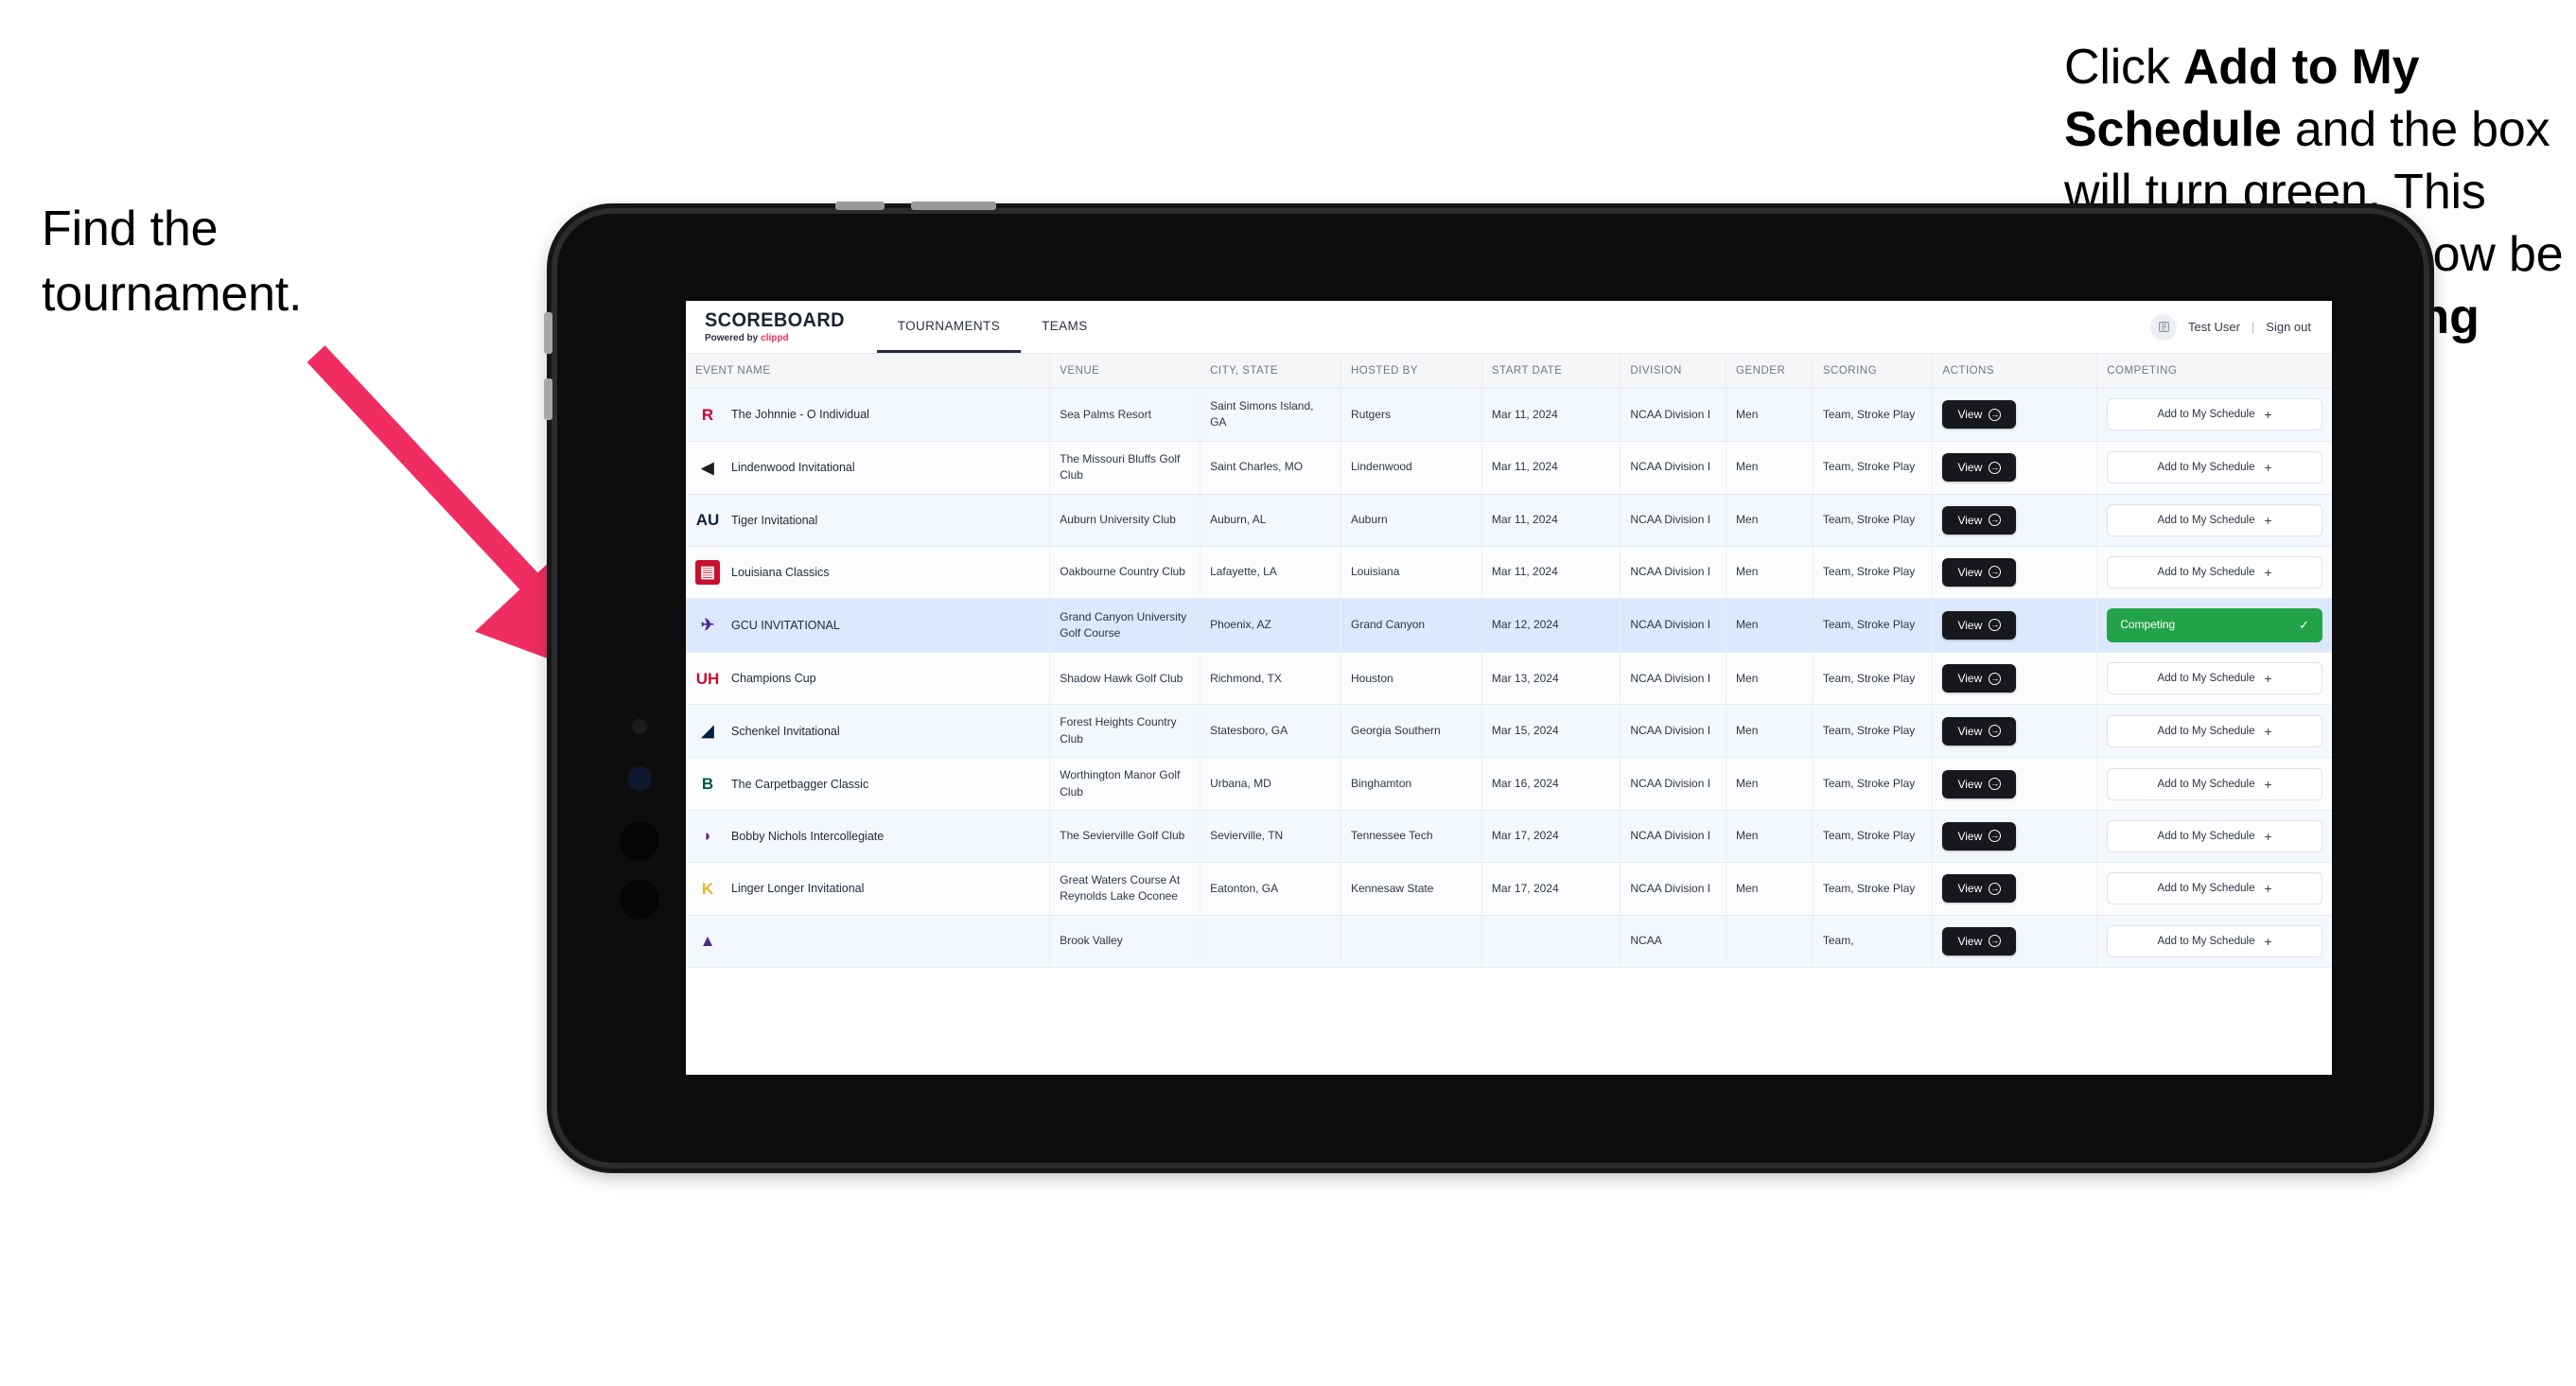 The height and width of the screenshot is (1386, 2576). What do you see at coordinates (1873, 468) in the screenshot?
I see `cell-scoring: Team, Stroke Play` at bounding box center [1873, 468].